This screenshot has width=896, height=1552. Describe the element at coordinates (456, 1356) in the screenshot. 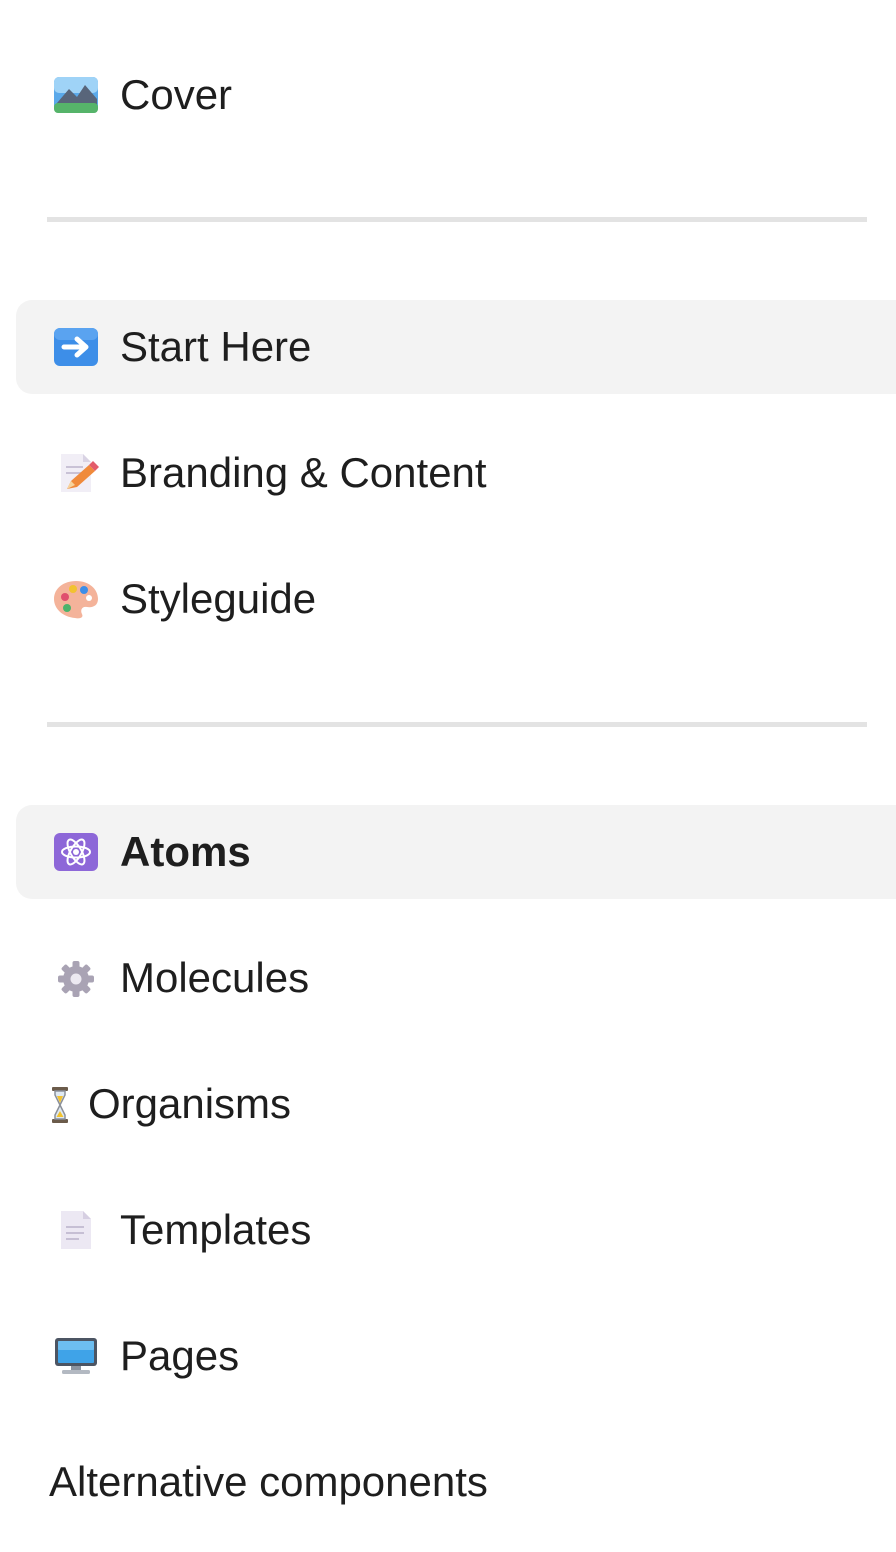

I see `page-item-pages: Pages` at that location.